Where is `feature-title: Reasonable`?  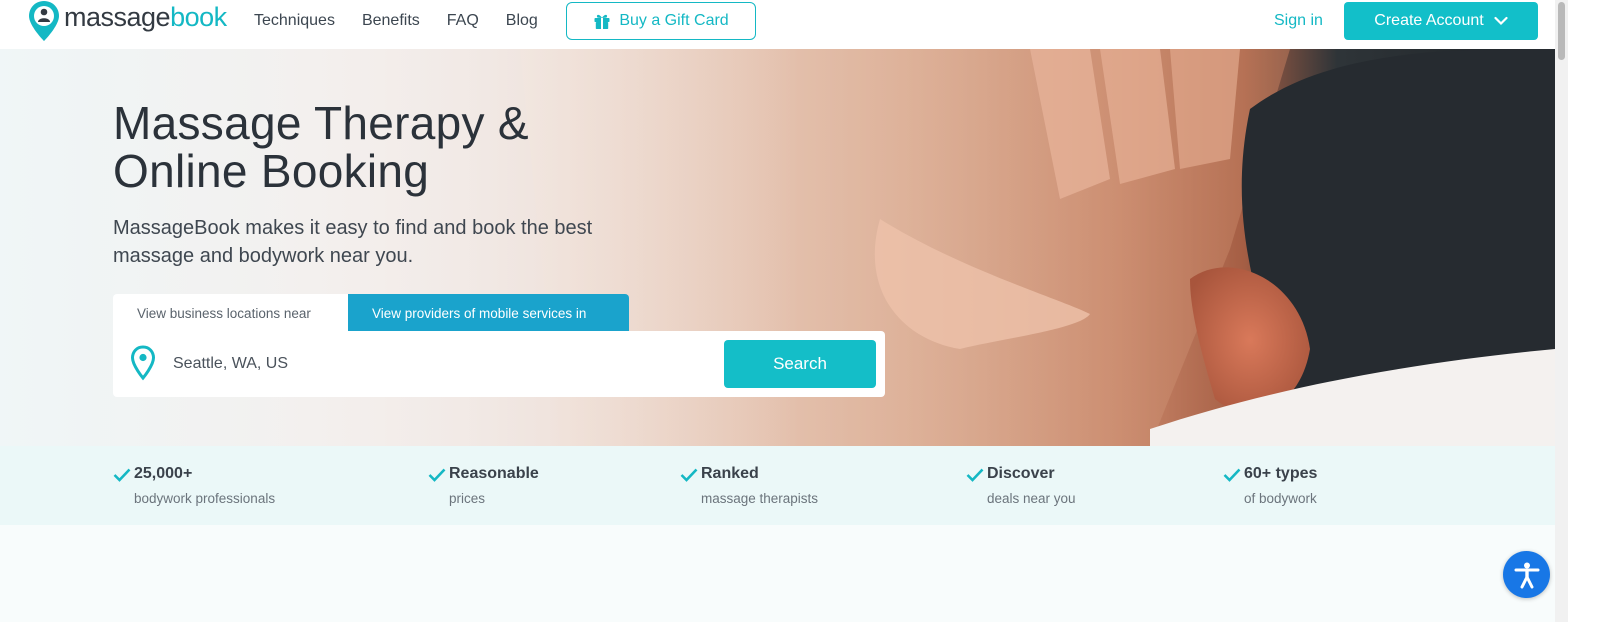
feature-title: Reasonable is located at coordinates (494, 473).